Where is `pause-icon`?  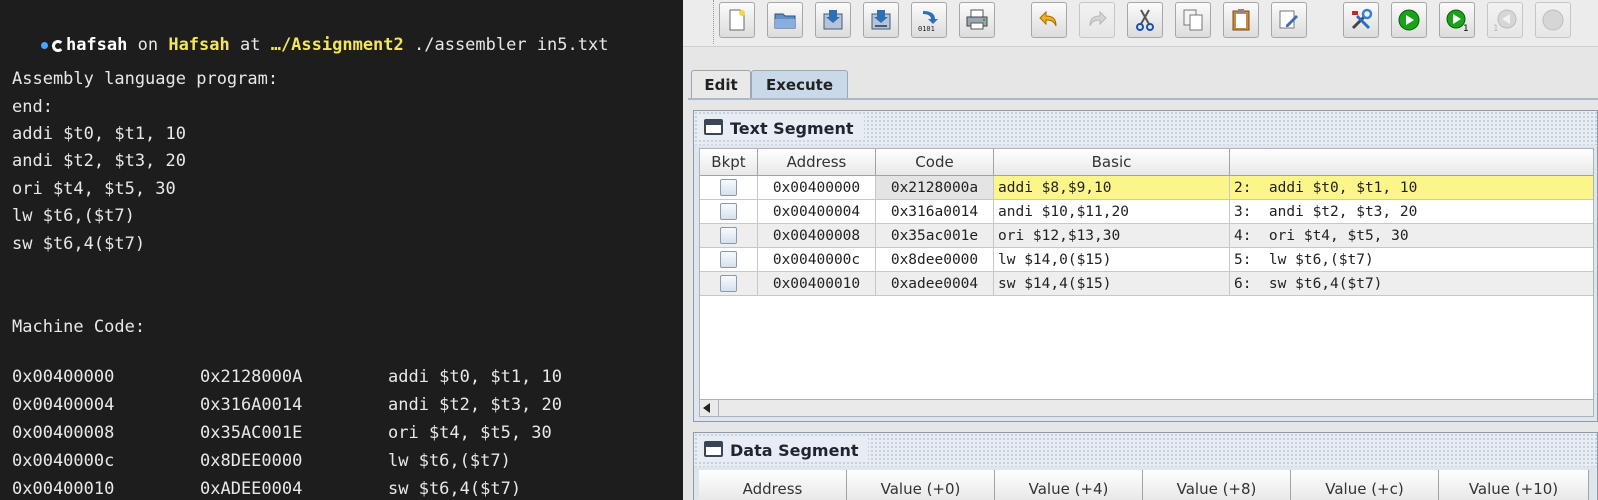
pause-icon is located at coordinates (1553, 20).